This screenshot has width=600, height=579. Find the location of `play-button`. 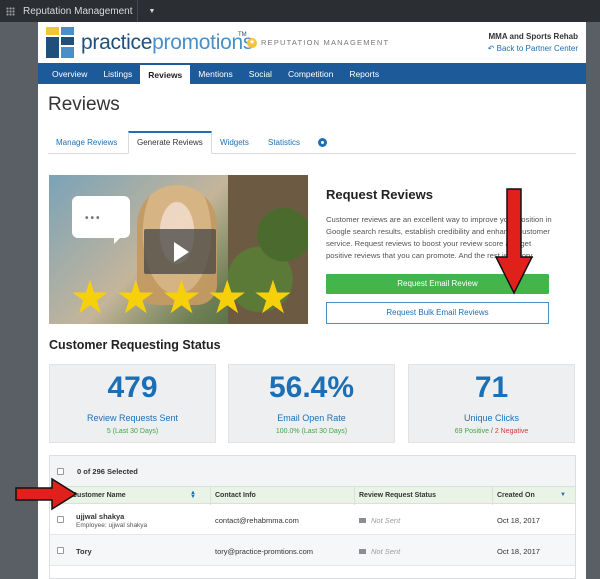

play-button is located at coordinates (180, 251).